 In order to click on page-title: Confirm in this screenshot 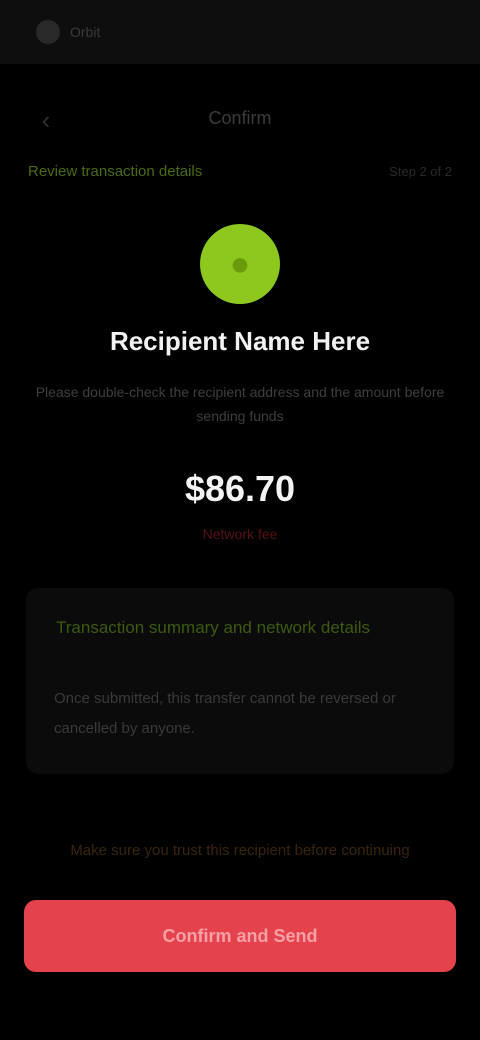, I will do `click(240, 117)`.